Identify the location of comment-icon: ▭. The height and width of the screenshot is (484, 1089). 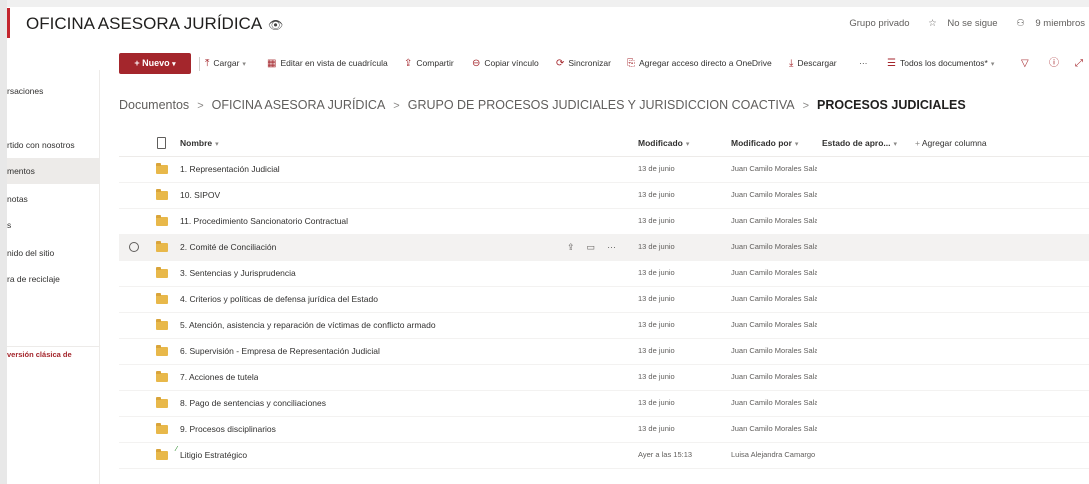
(591, 247).